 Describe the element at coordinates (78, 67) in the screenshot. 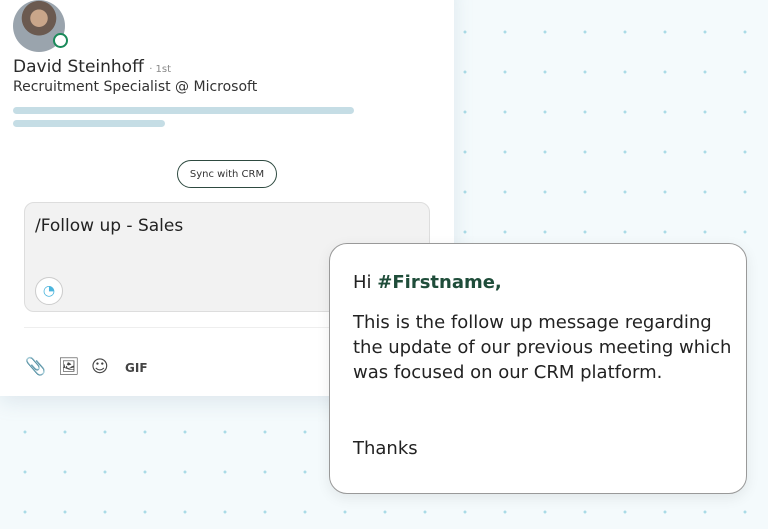

I see `name-text: David Steinhoff` at that location.